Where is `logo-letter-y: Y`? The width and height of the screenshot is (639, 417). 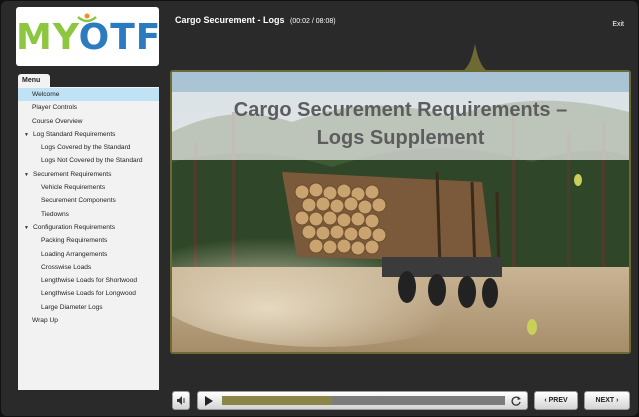 logo-letter-y: Y is located at coordinates (65, 37).